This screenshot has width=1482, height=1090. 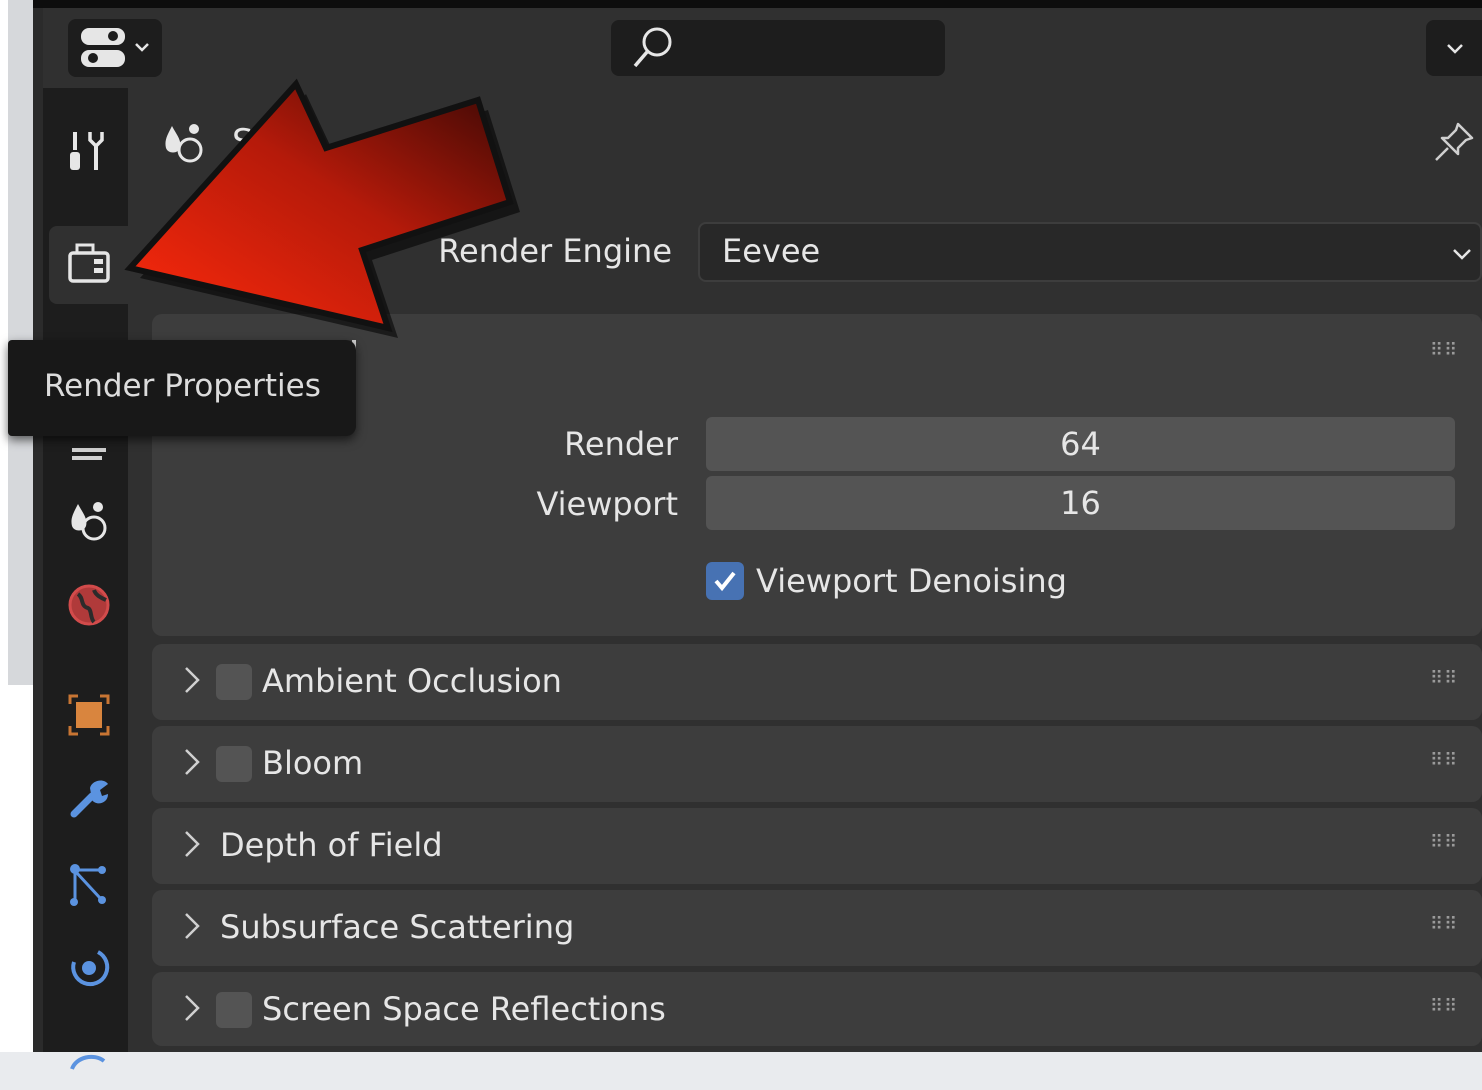 I want to click on object-icon, so click(x=88, y=715).